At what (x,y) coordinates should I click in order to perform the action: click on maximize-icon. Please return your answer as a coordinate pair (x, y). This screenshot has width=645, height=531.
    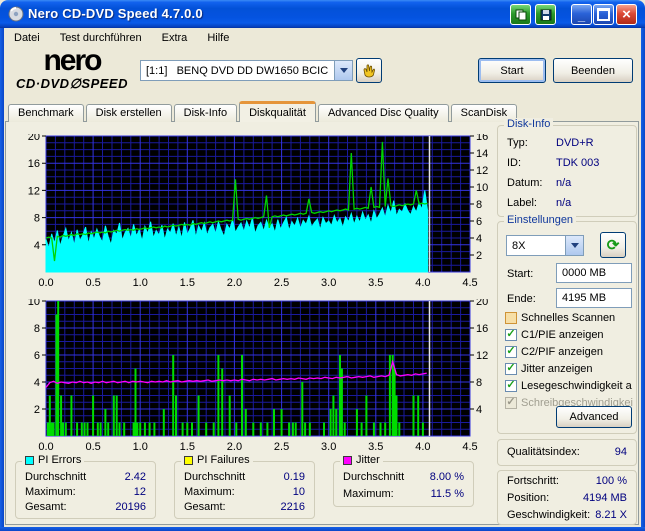
    Looking at the image, I should click on (603, 14).